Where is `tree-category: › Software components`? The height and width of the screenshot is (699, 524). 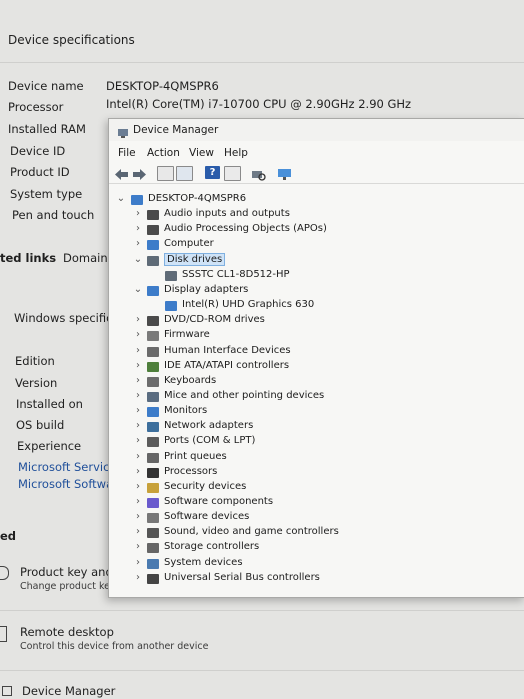
tree-category: › Software components is located at coordinates (328, 503).